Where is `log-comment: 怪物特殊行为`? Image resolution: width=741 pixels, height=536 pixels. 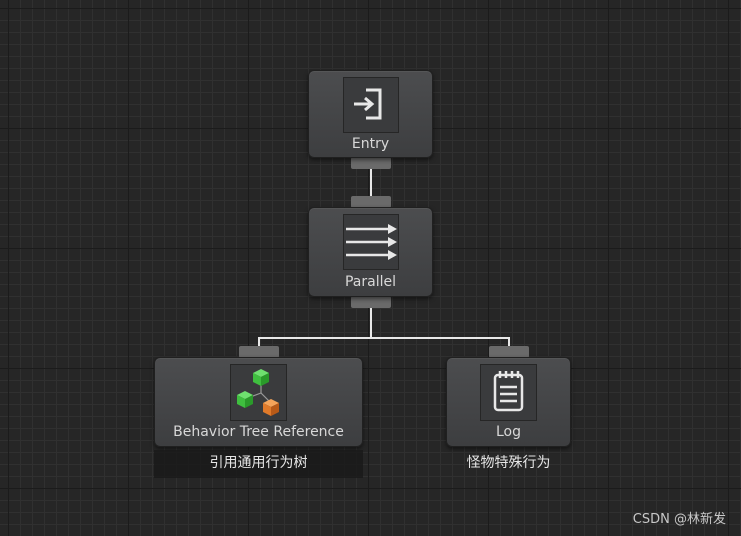
log-comment: 怪物特殊行为 is located at coordinates (508, 463).